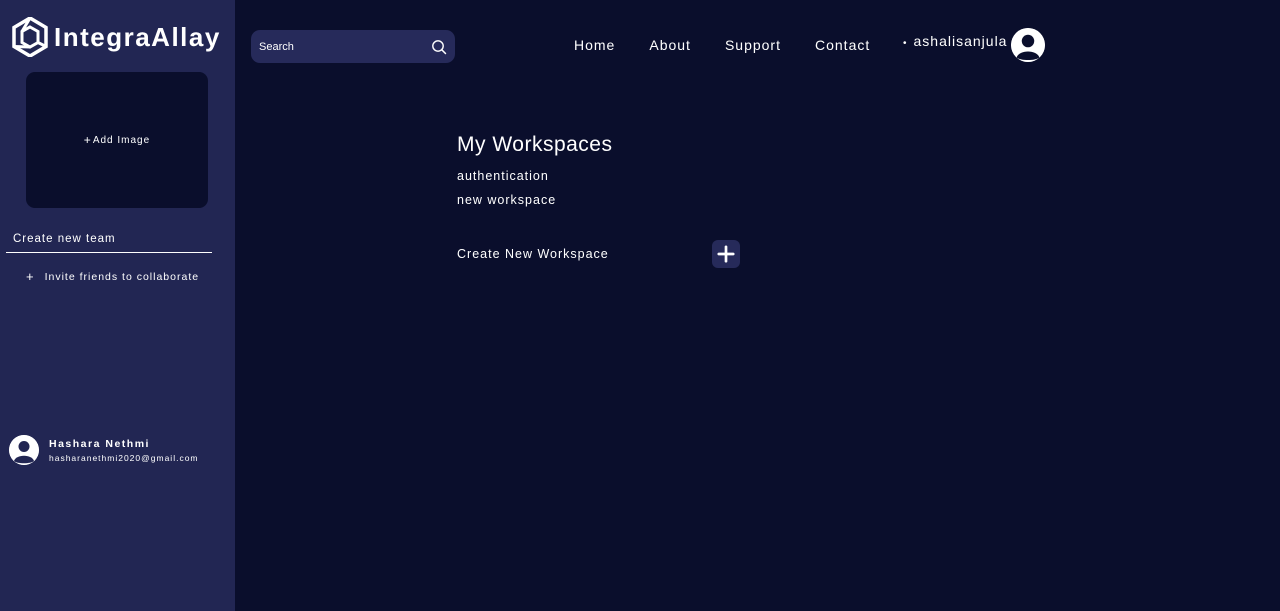  I want to click on create-team-button: Create new team, so click(109, 243).